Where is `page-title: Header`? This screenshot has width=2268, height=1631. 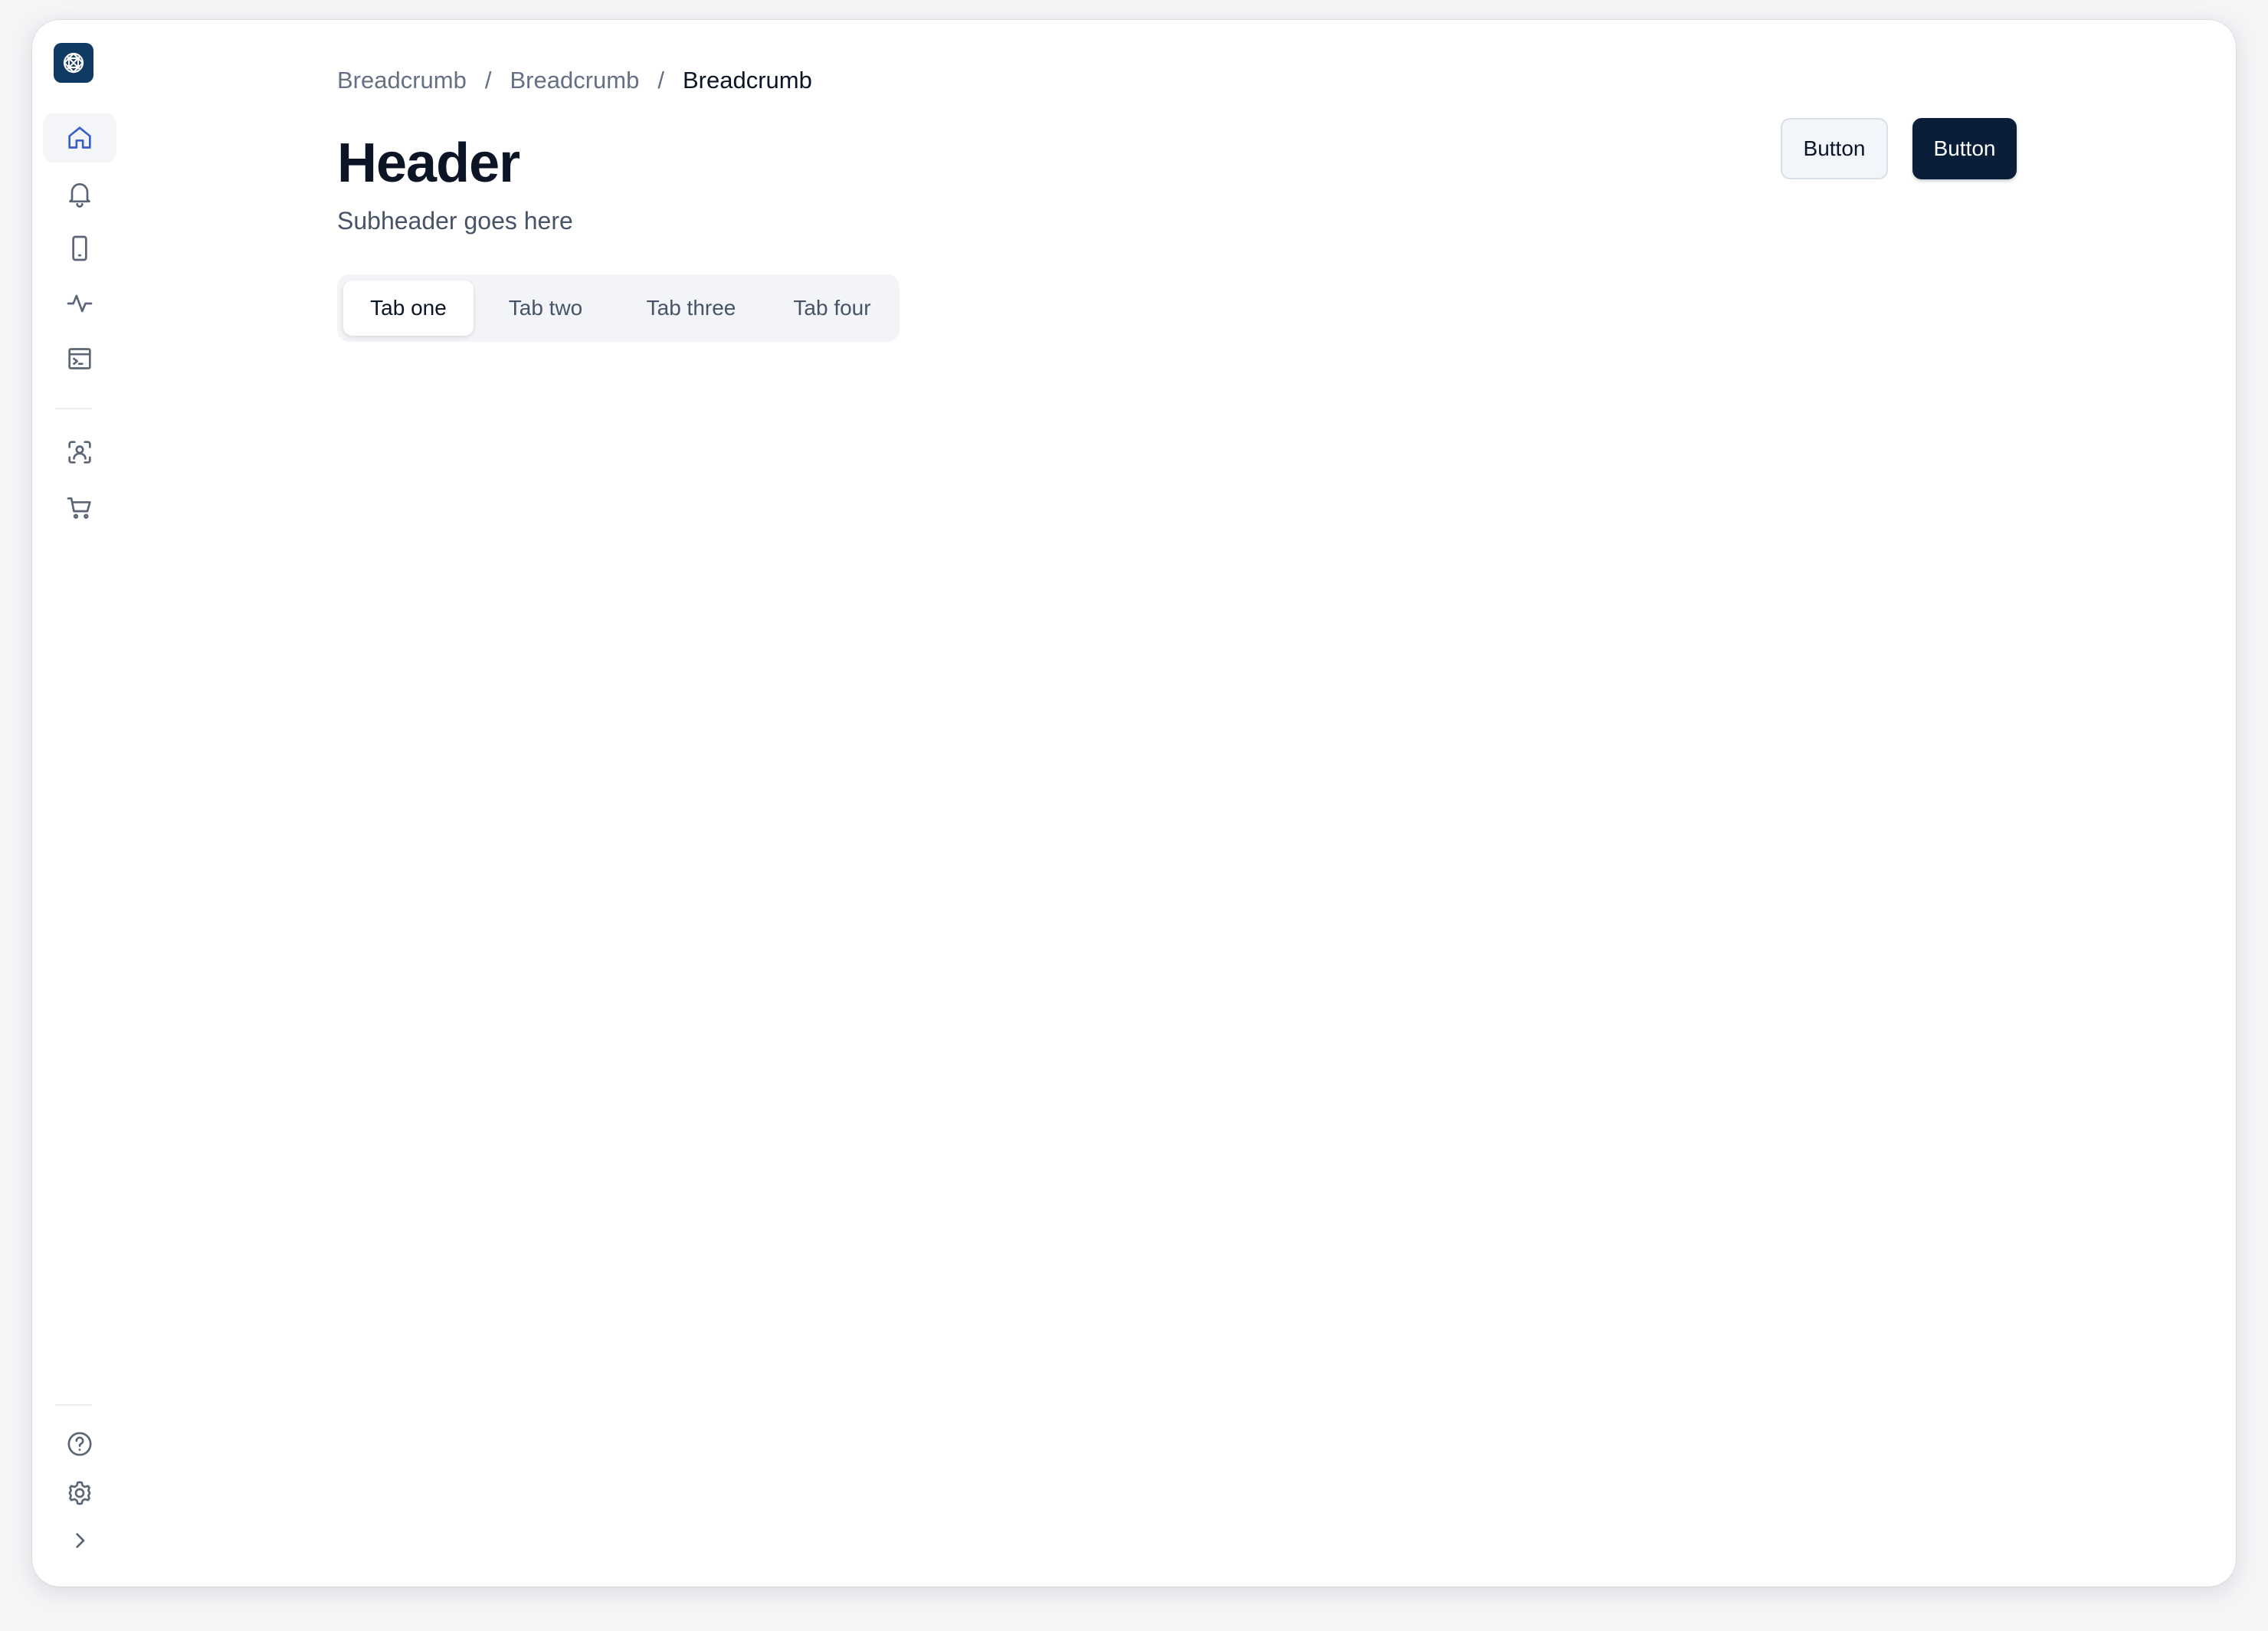
page-title: Header is located at coordinates (428, 163).